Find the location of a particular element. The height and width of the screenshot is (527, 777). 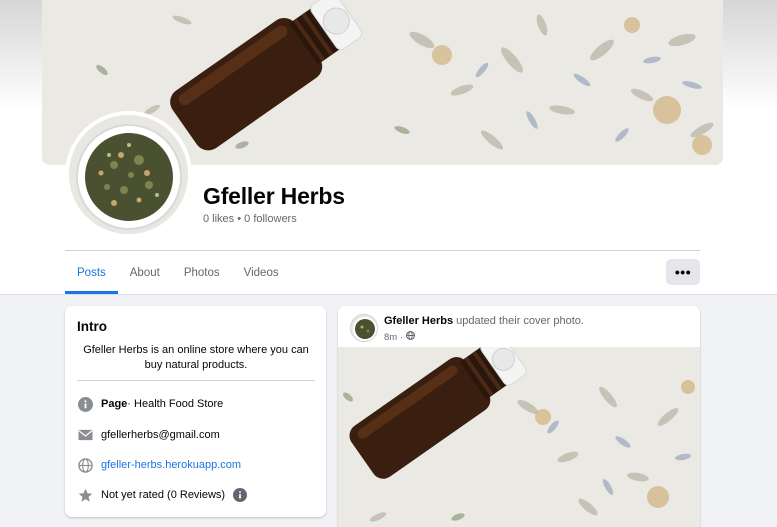

intro-email-row: gfellerherbs@gmail.com is located at coordinates (148, 435).